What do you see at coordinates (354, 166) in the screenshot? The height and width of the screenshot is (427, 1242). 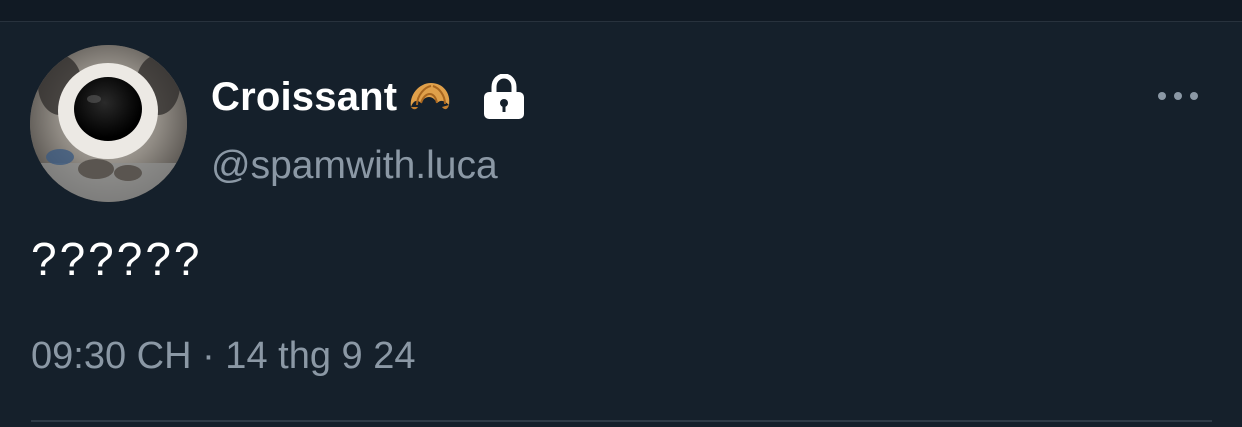 I see `handle: @spamwith.luca` at bounding box center [354, 166].